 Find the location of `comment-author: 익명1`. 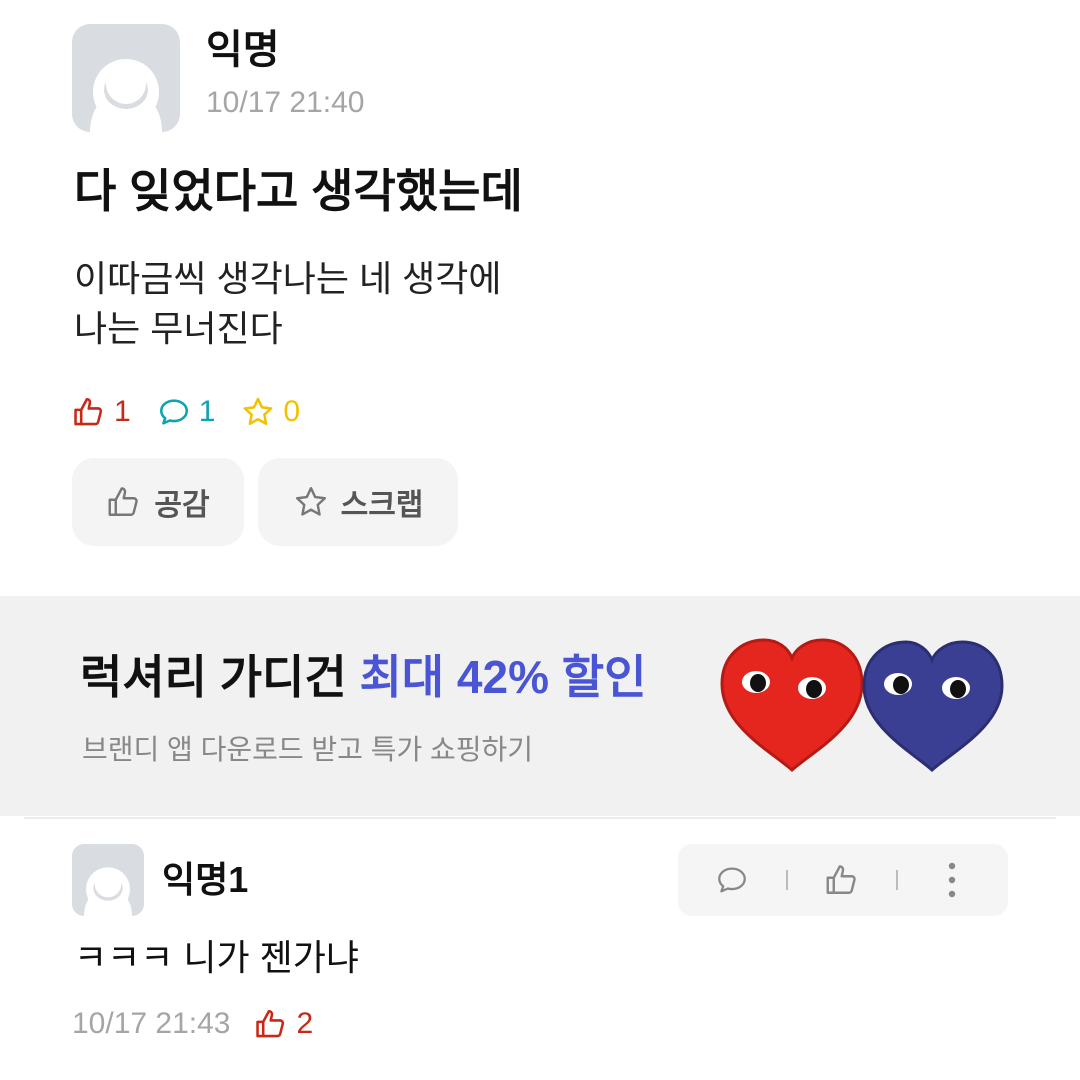

comment-author: 익명1 is located at coordinates (205, 879).